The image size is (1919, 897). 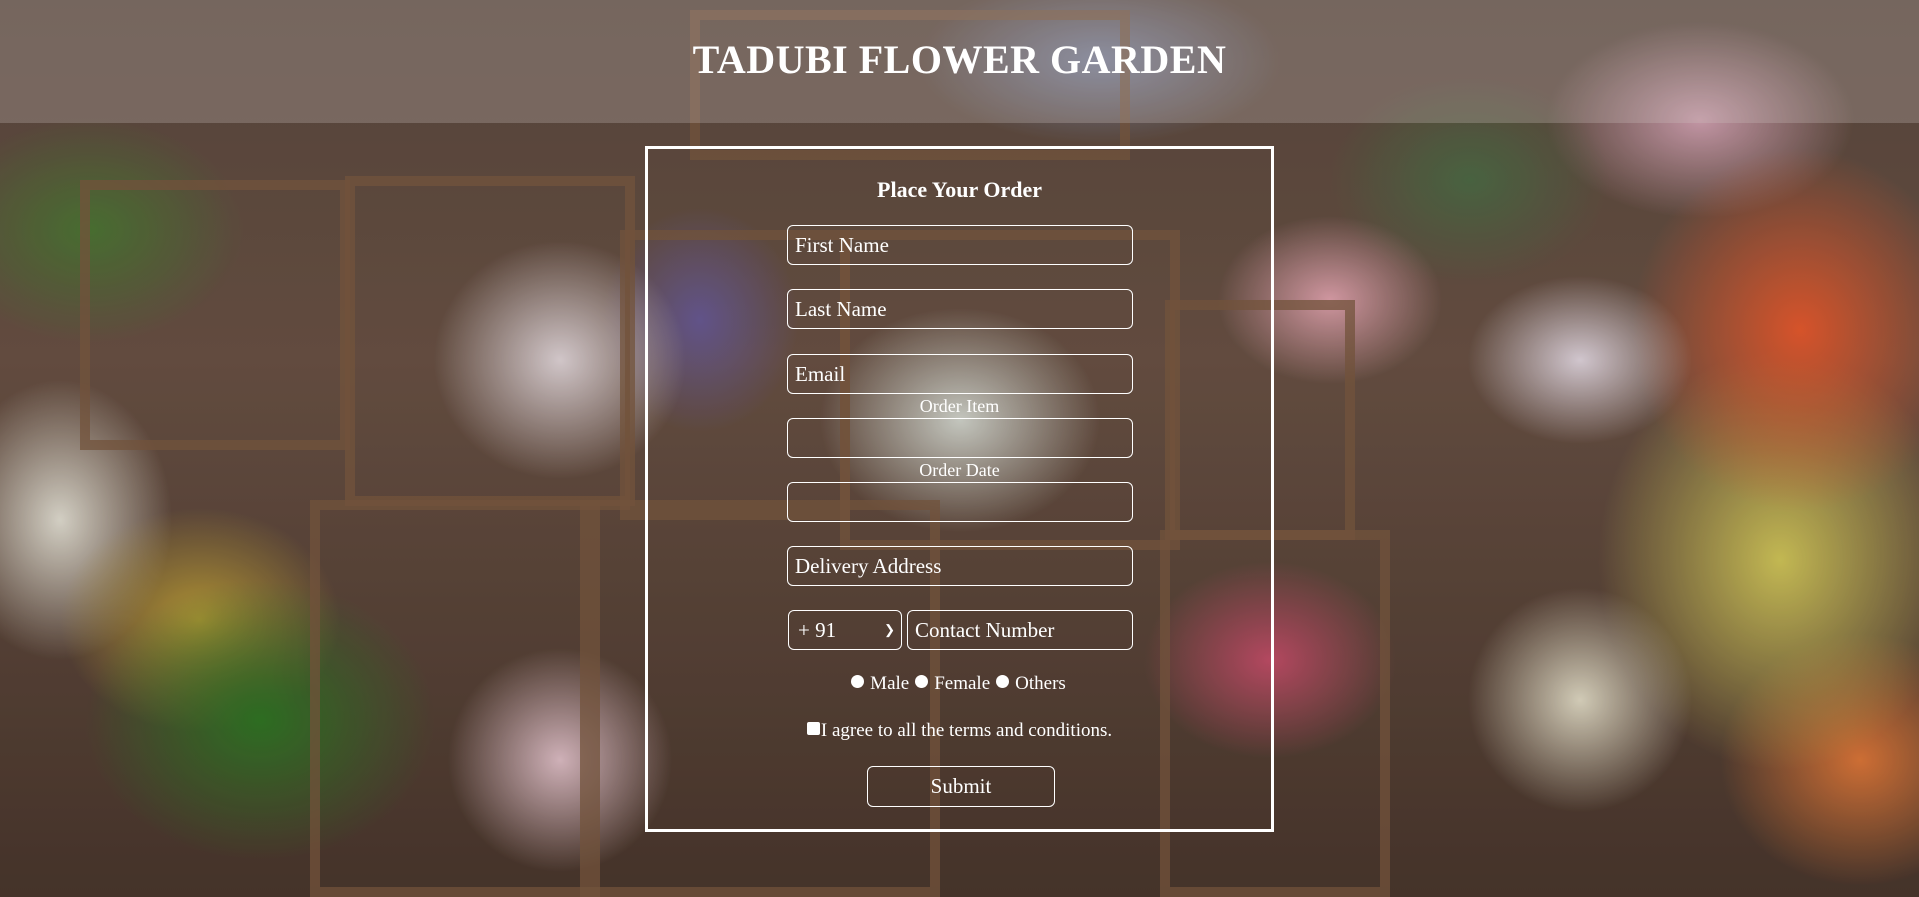 What do you see at coordinates (959, 470) in the screenshot?
I see `order-date-label: Order Date` at bounding box center [959, 470].